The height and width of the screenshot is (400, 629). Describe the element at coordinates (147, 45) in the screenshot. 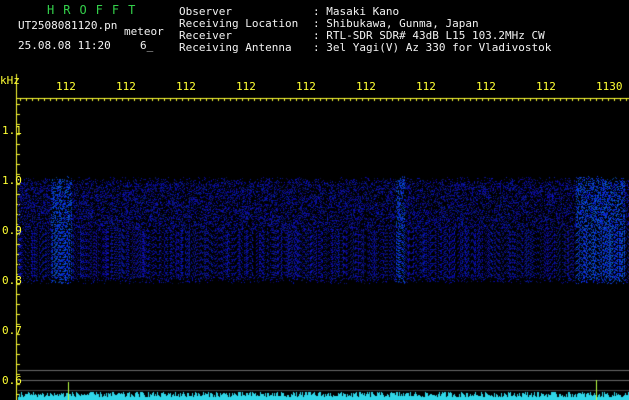

I see `extra-label: 6_` at that location.